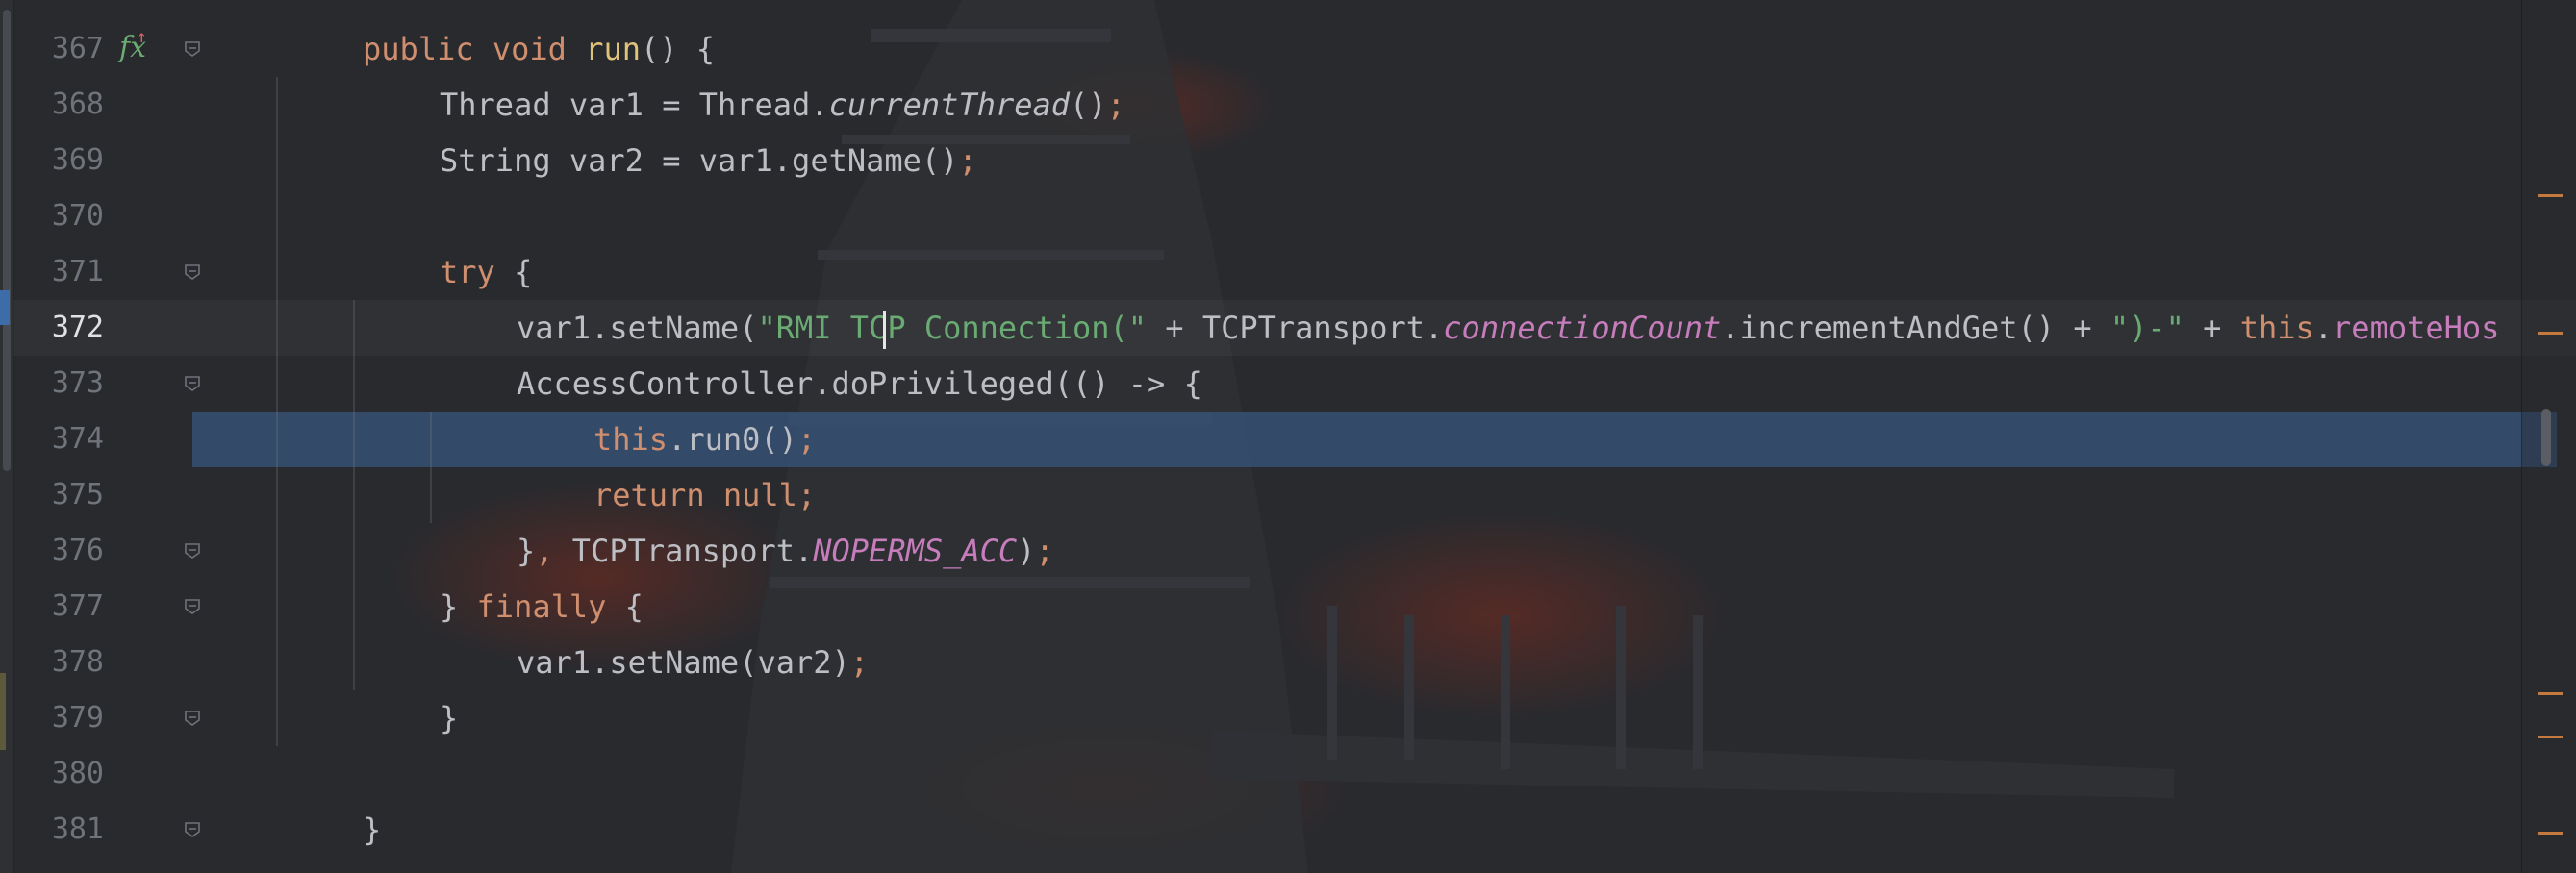 The image size is (2576, 873). Describe the element at coordinates (1288, 216) in the screenshot. I see `code-line: 370` at that location.